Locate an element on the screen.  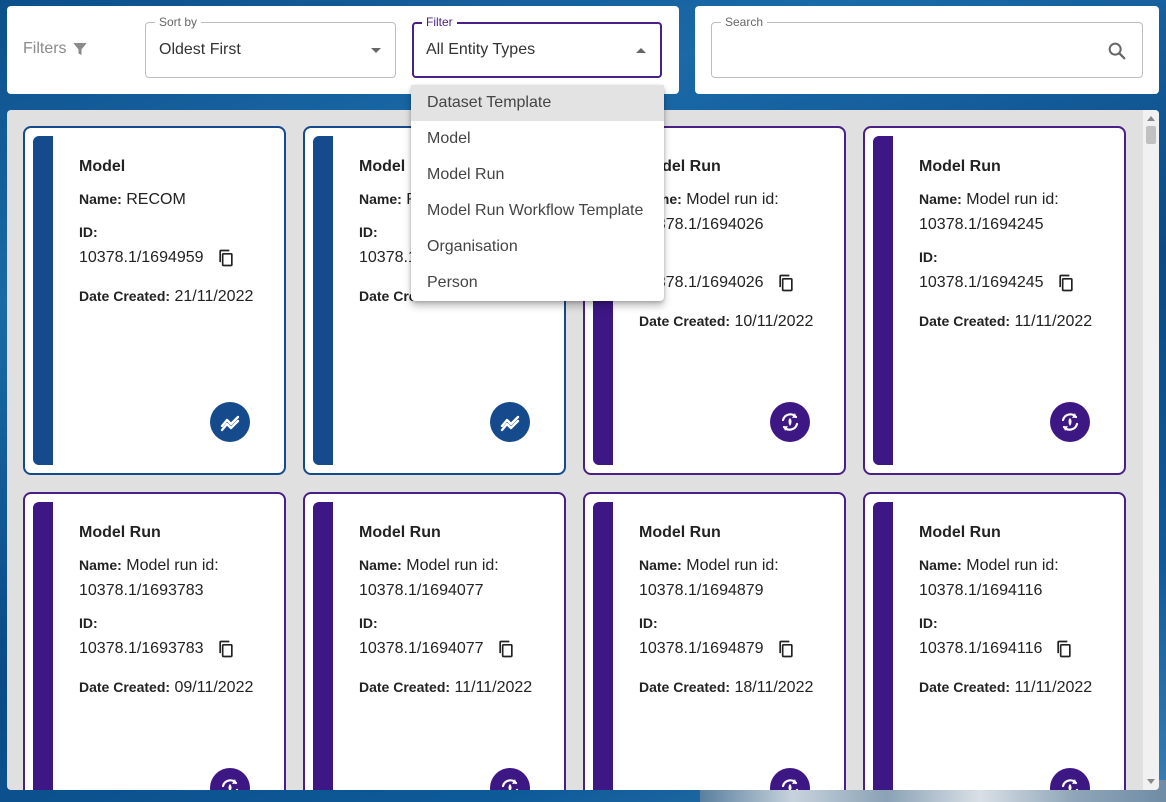
filter-option: Model Run is located at coordinates (537, 175).